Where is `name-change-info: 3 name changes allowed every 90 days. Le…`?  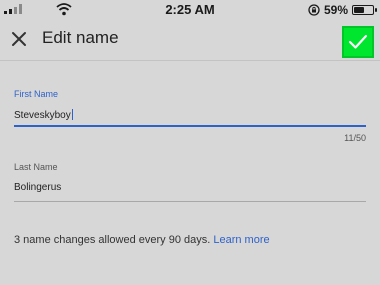
name-change-info: 3 name changes allowed every 90 days. Le… is located at coordinates (142, 240).